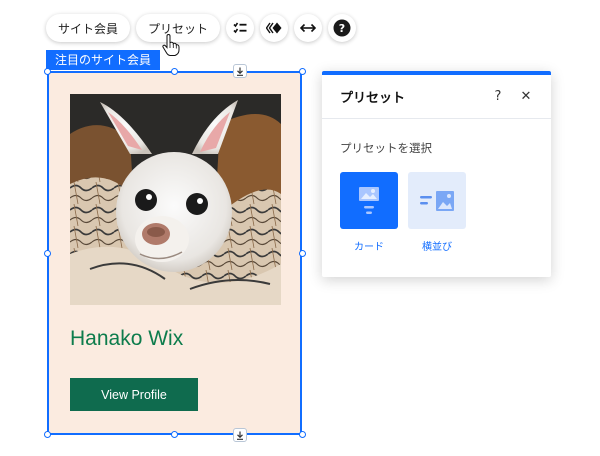 The image size is (600, 456). Describe the element at coordinates (47, 71) in the screenshot. I see `resize-handle-top-left` at that location.